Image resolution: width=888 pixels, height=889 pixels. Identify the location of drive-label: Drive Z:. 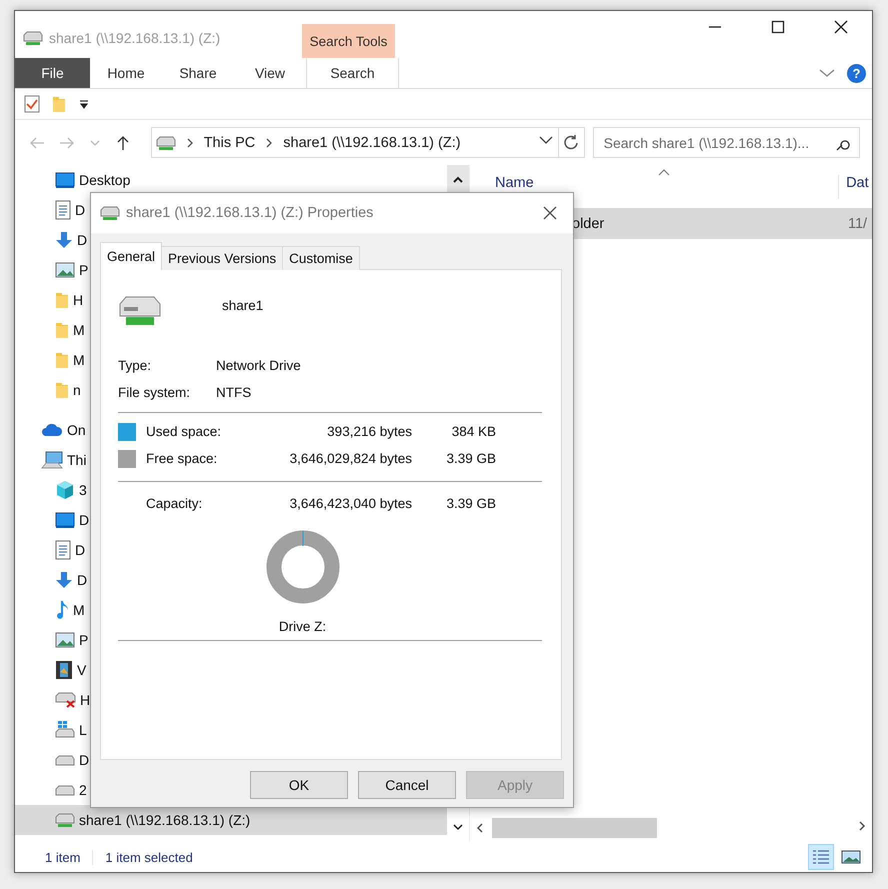
(302, 626).